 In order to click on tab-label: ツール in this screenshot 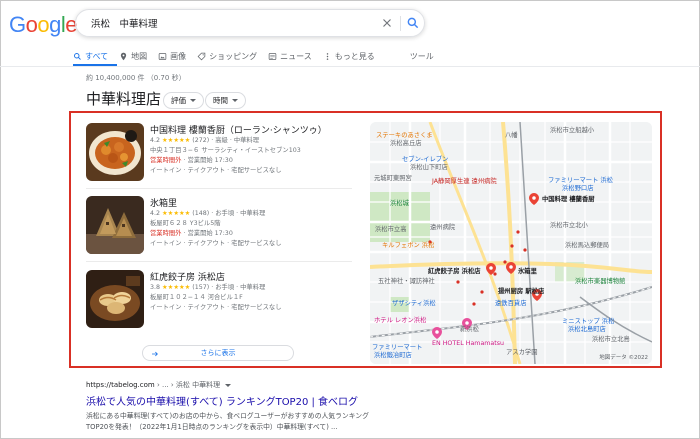, I will do `click(421, 56)`.